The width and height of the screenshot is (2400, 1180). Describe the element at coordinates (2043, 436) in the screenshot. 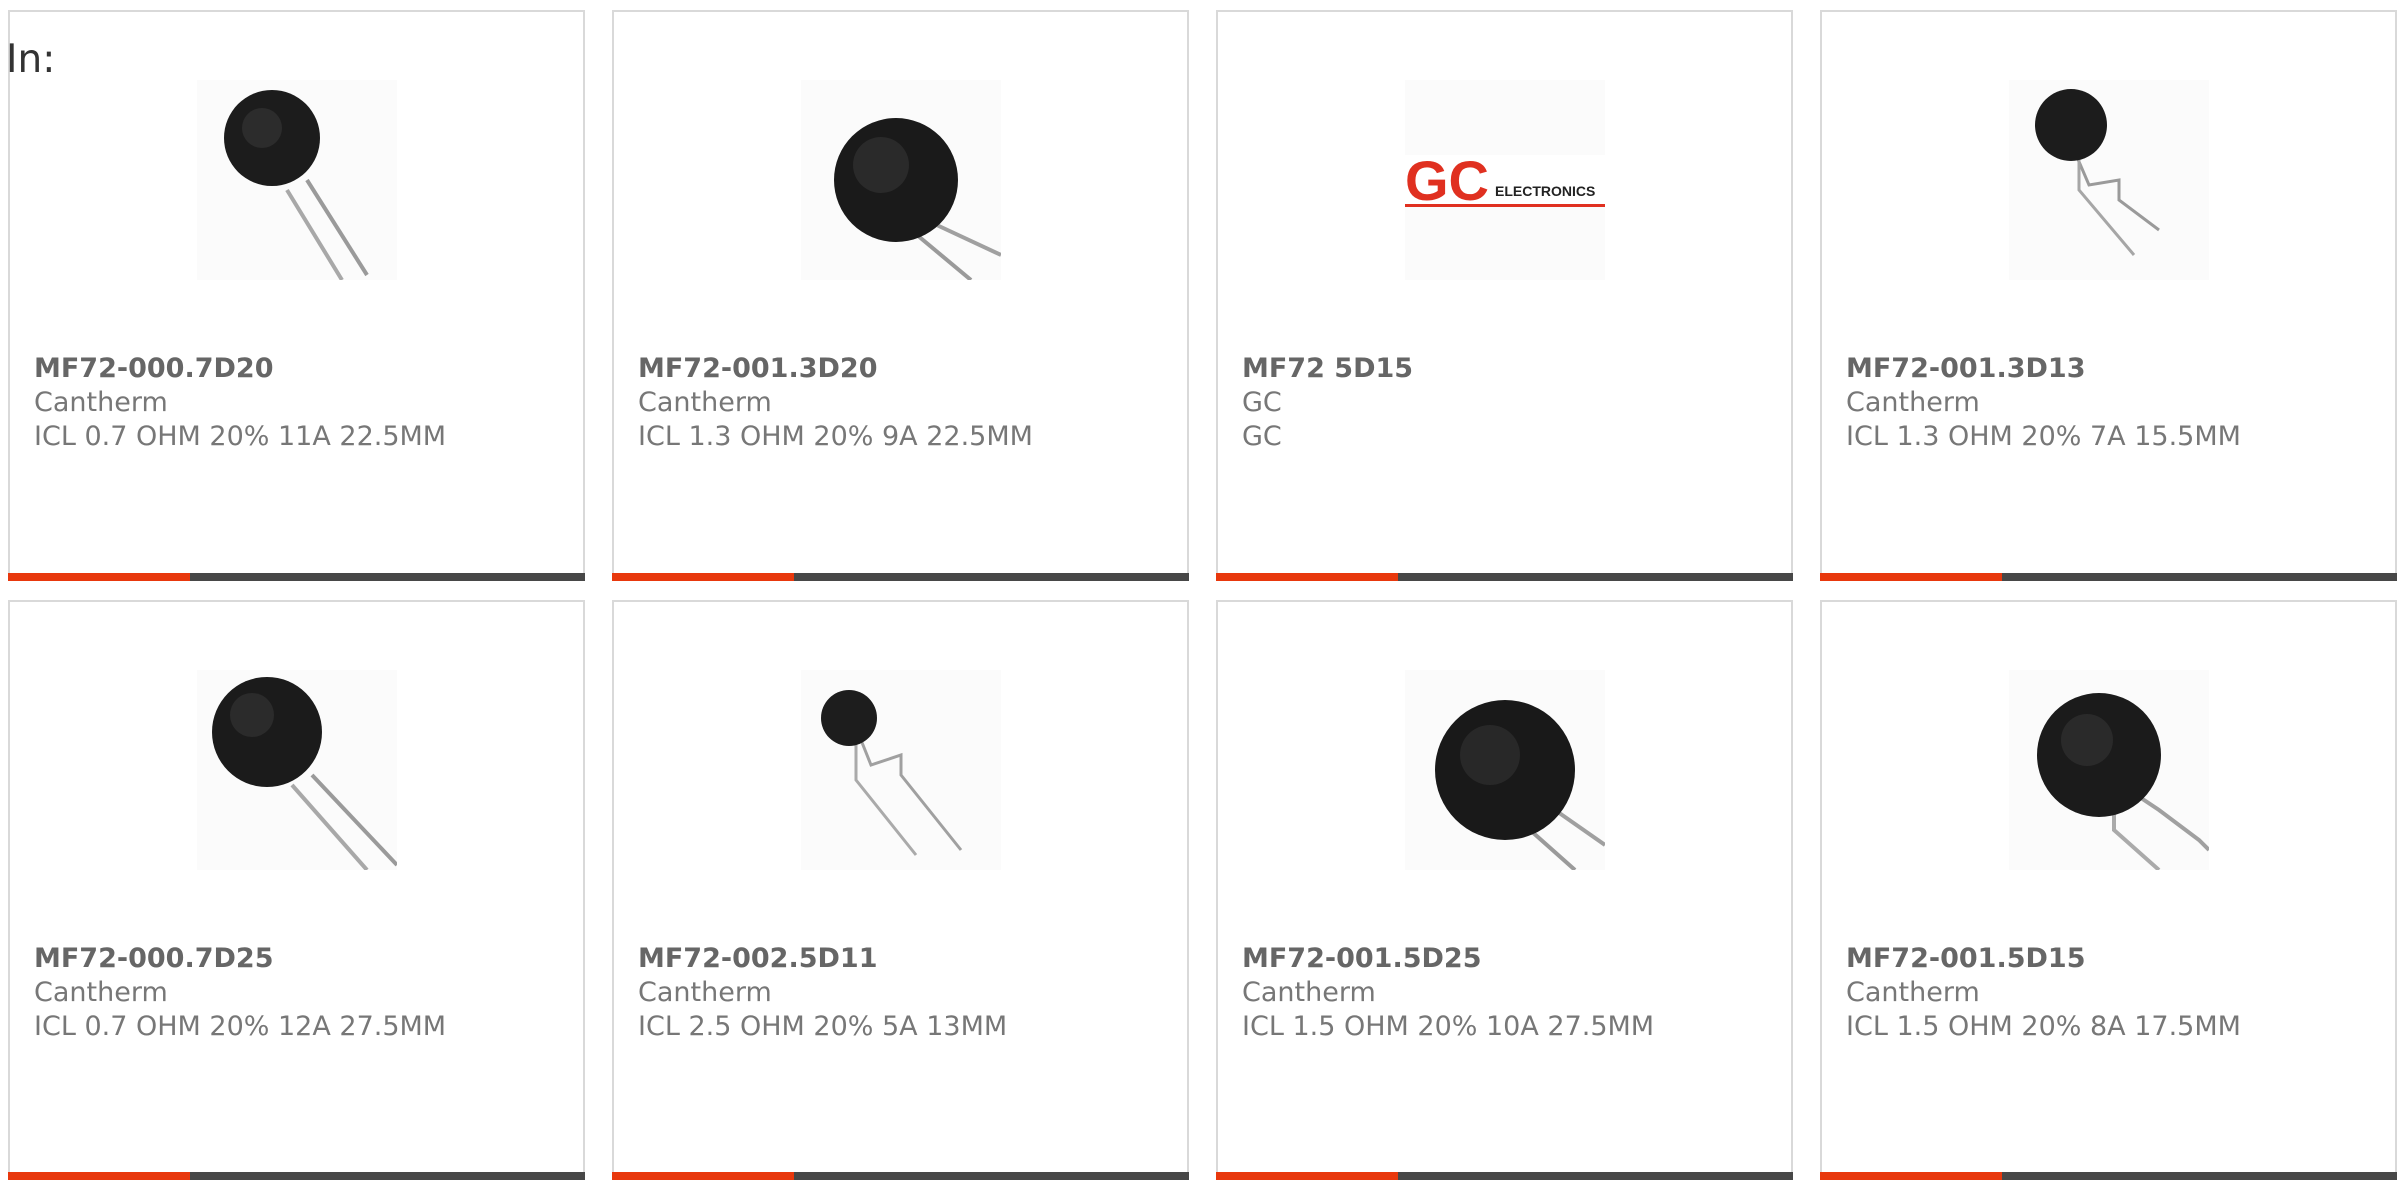

I see `description: ICL 1.3 OHM 20% 7A 15.5MM` at that location.